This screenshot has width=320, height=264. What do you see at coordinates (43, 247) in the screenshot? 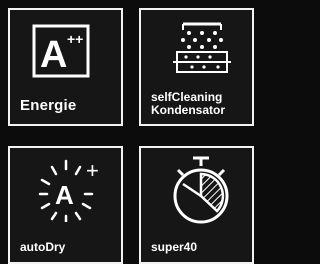
I see `auto-dry-label: autoDry` at bounding box center [43, 247].